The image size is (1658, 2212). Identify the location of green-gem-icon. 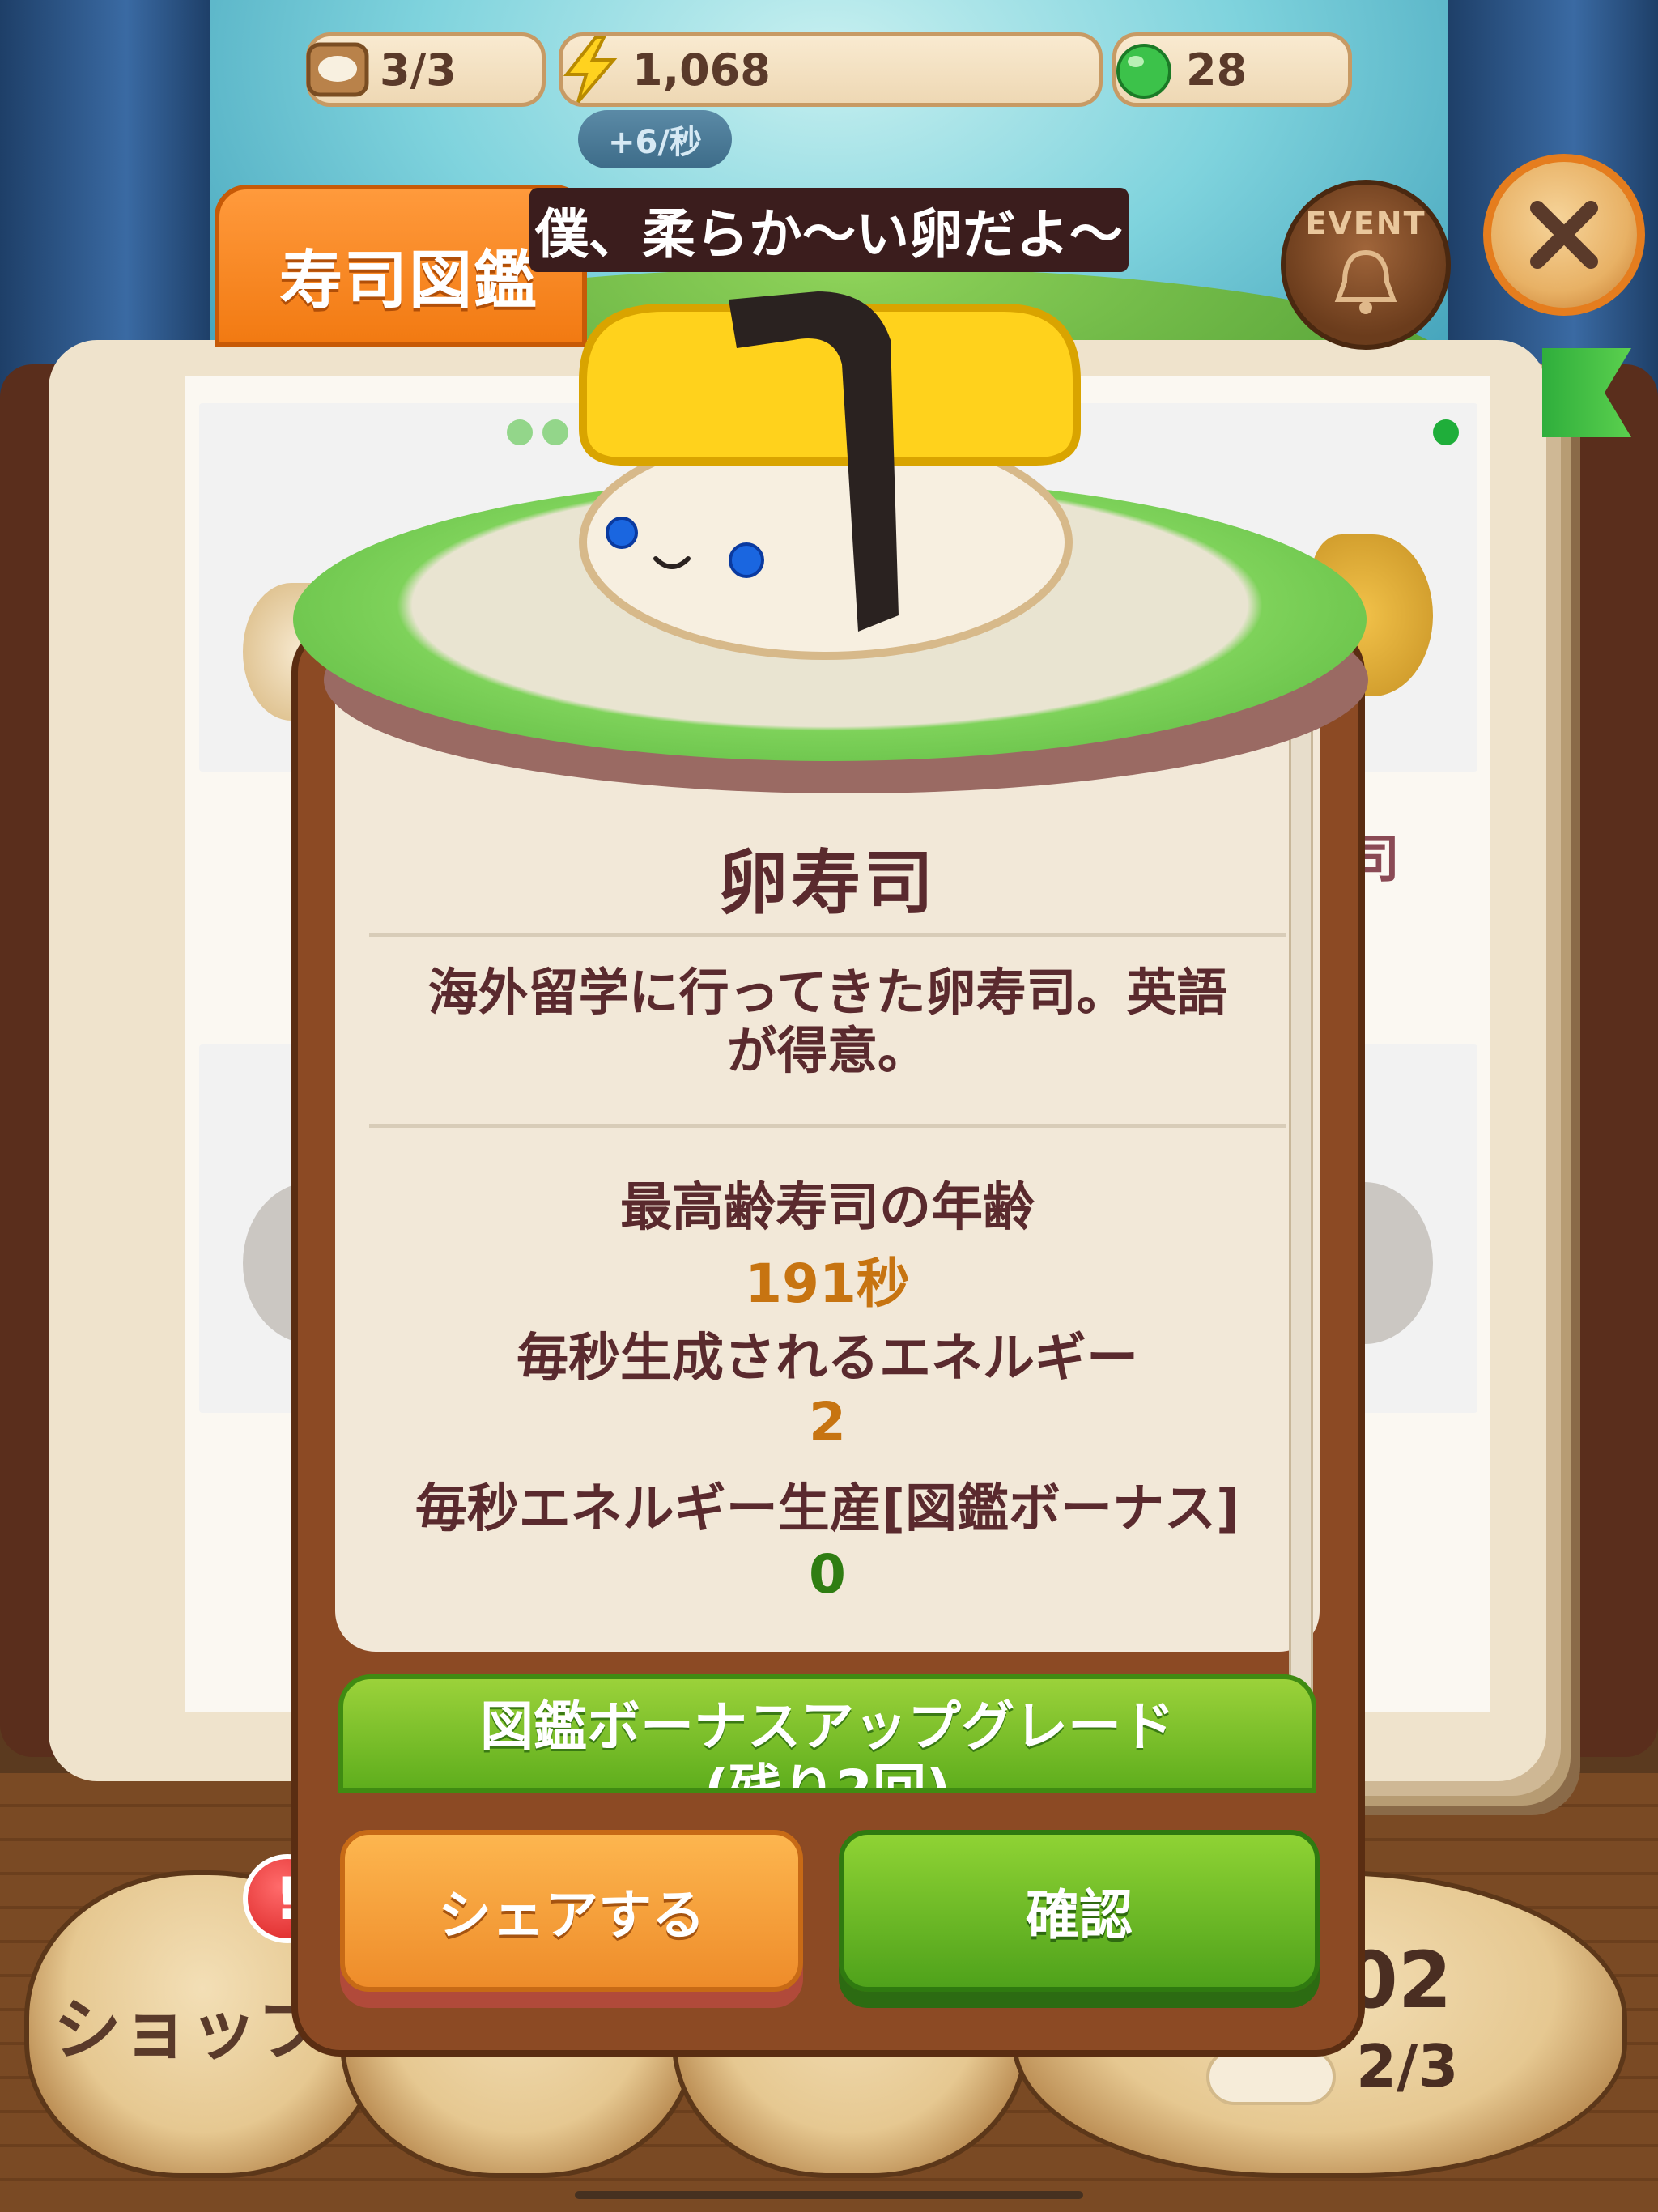
(1144, 70).